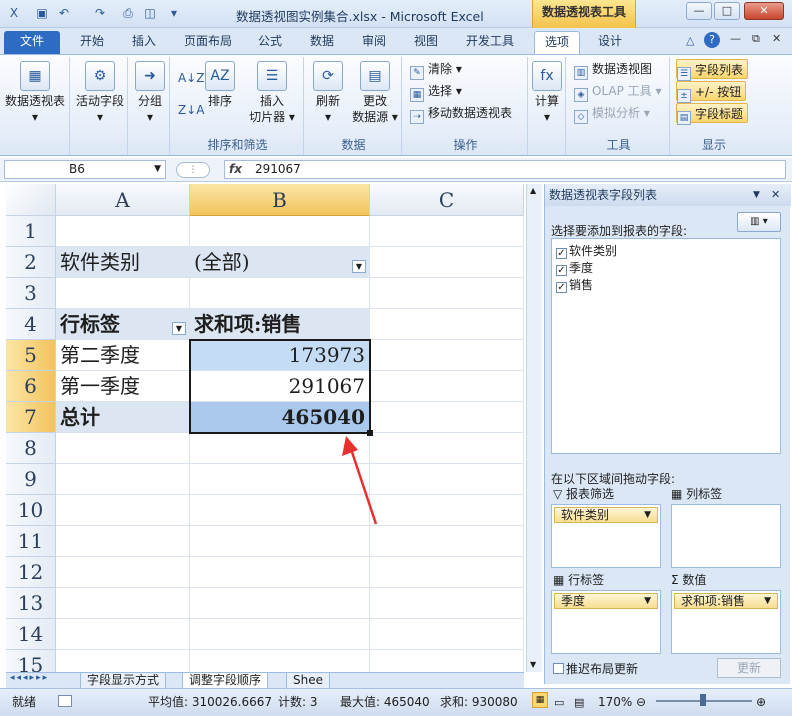 This screenshot has width=792, height=716. What do you see at coordinates (92, 42) in the screenshot?
I see `tab-home: 开始` at bounding box center [92, 42].